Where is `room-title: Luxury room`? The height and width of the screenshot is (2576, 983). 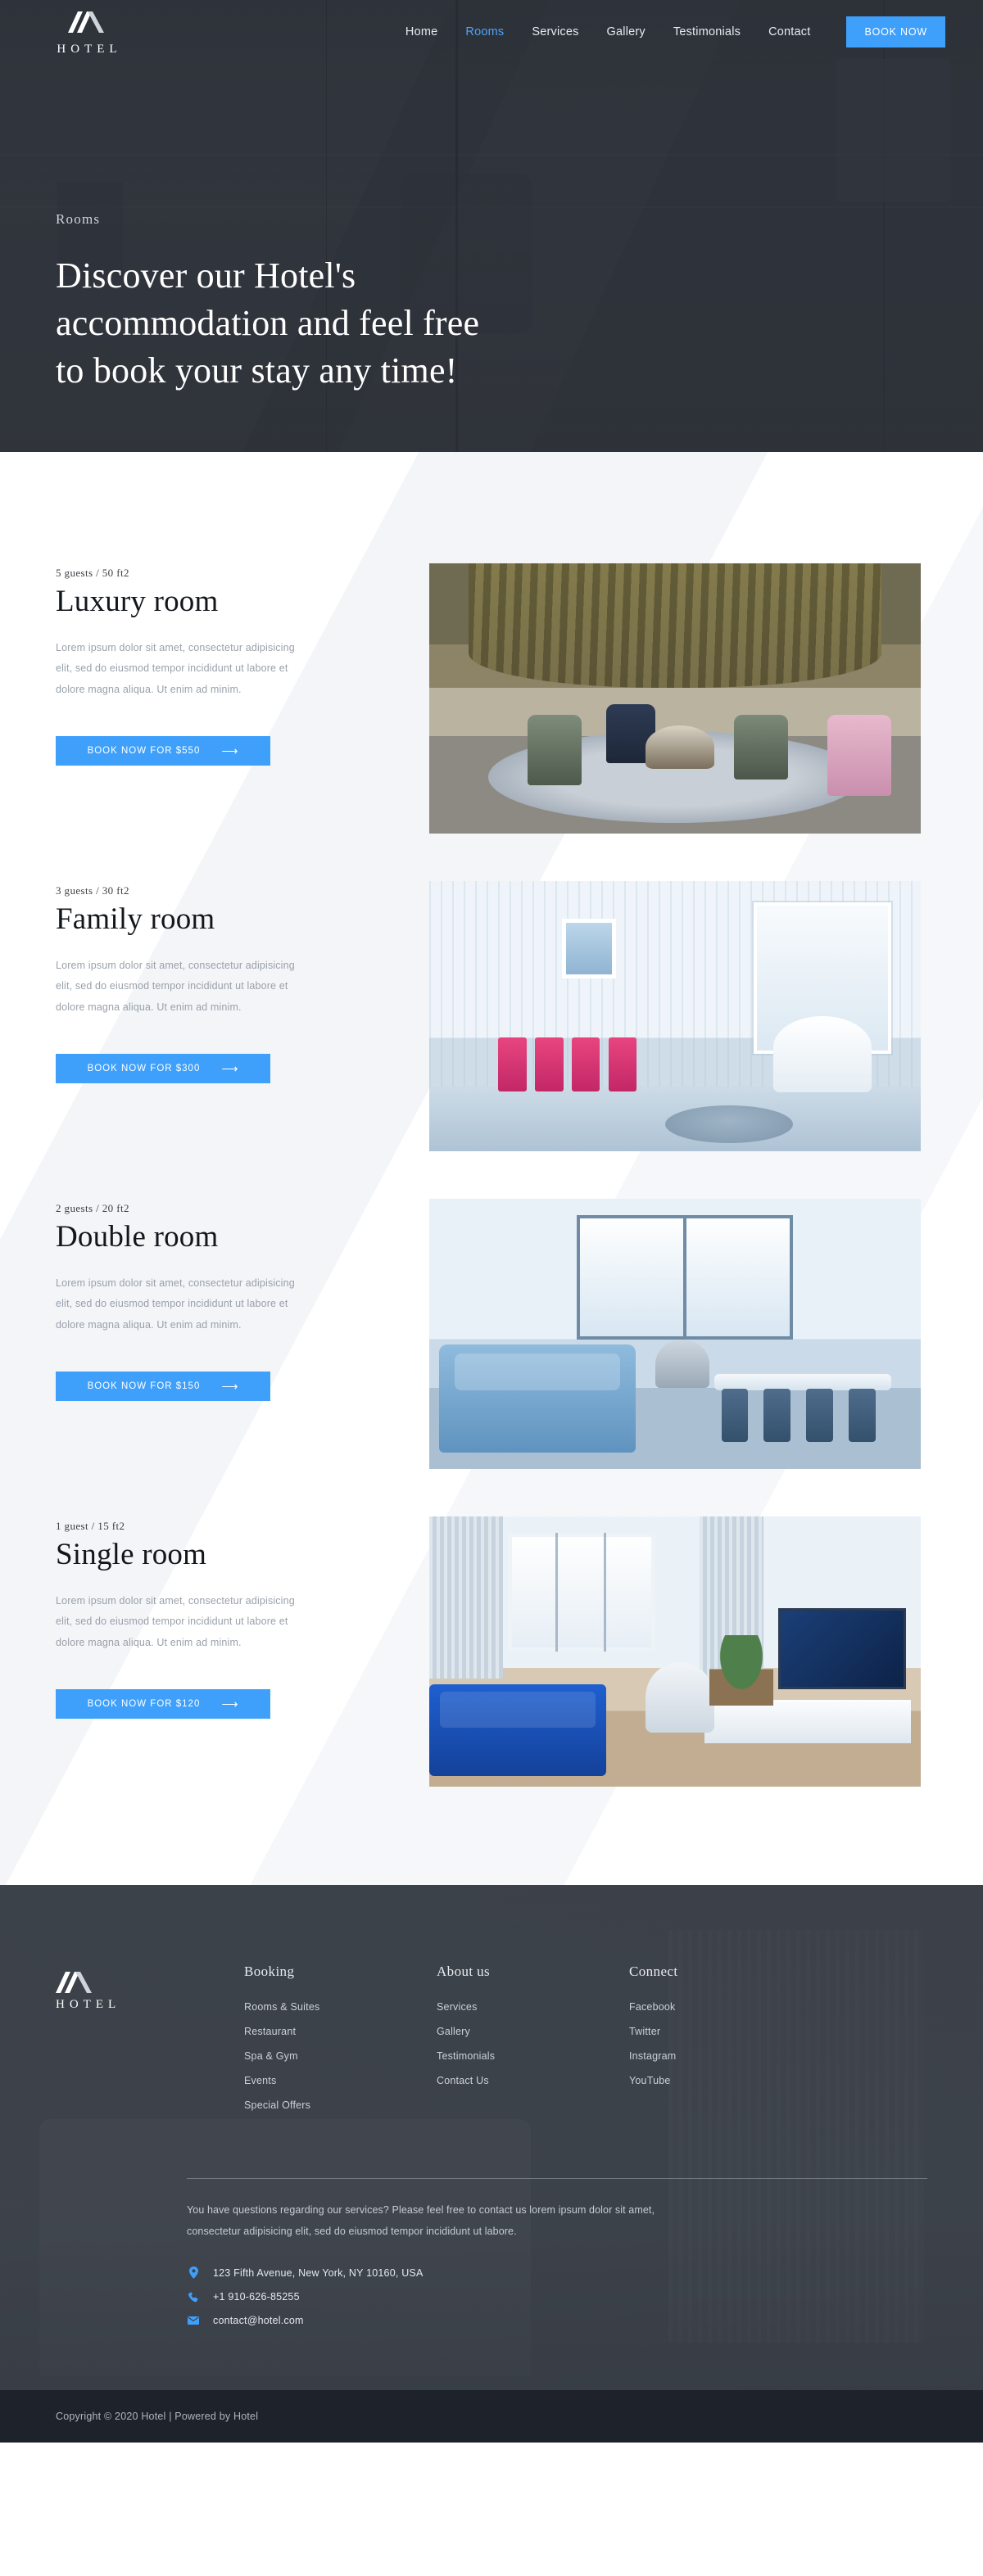
room-title: Luxury room is located at coordinates (137, 601).